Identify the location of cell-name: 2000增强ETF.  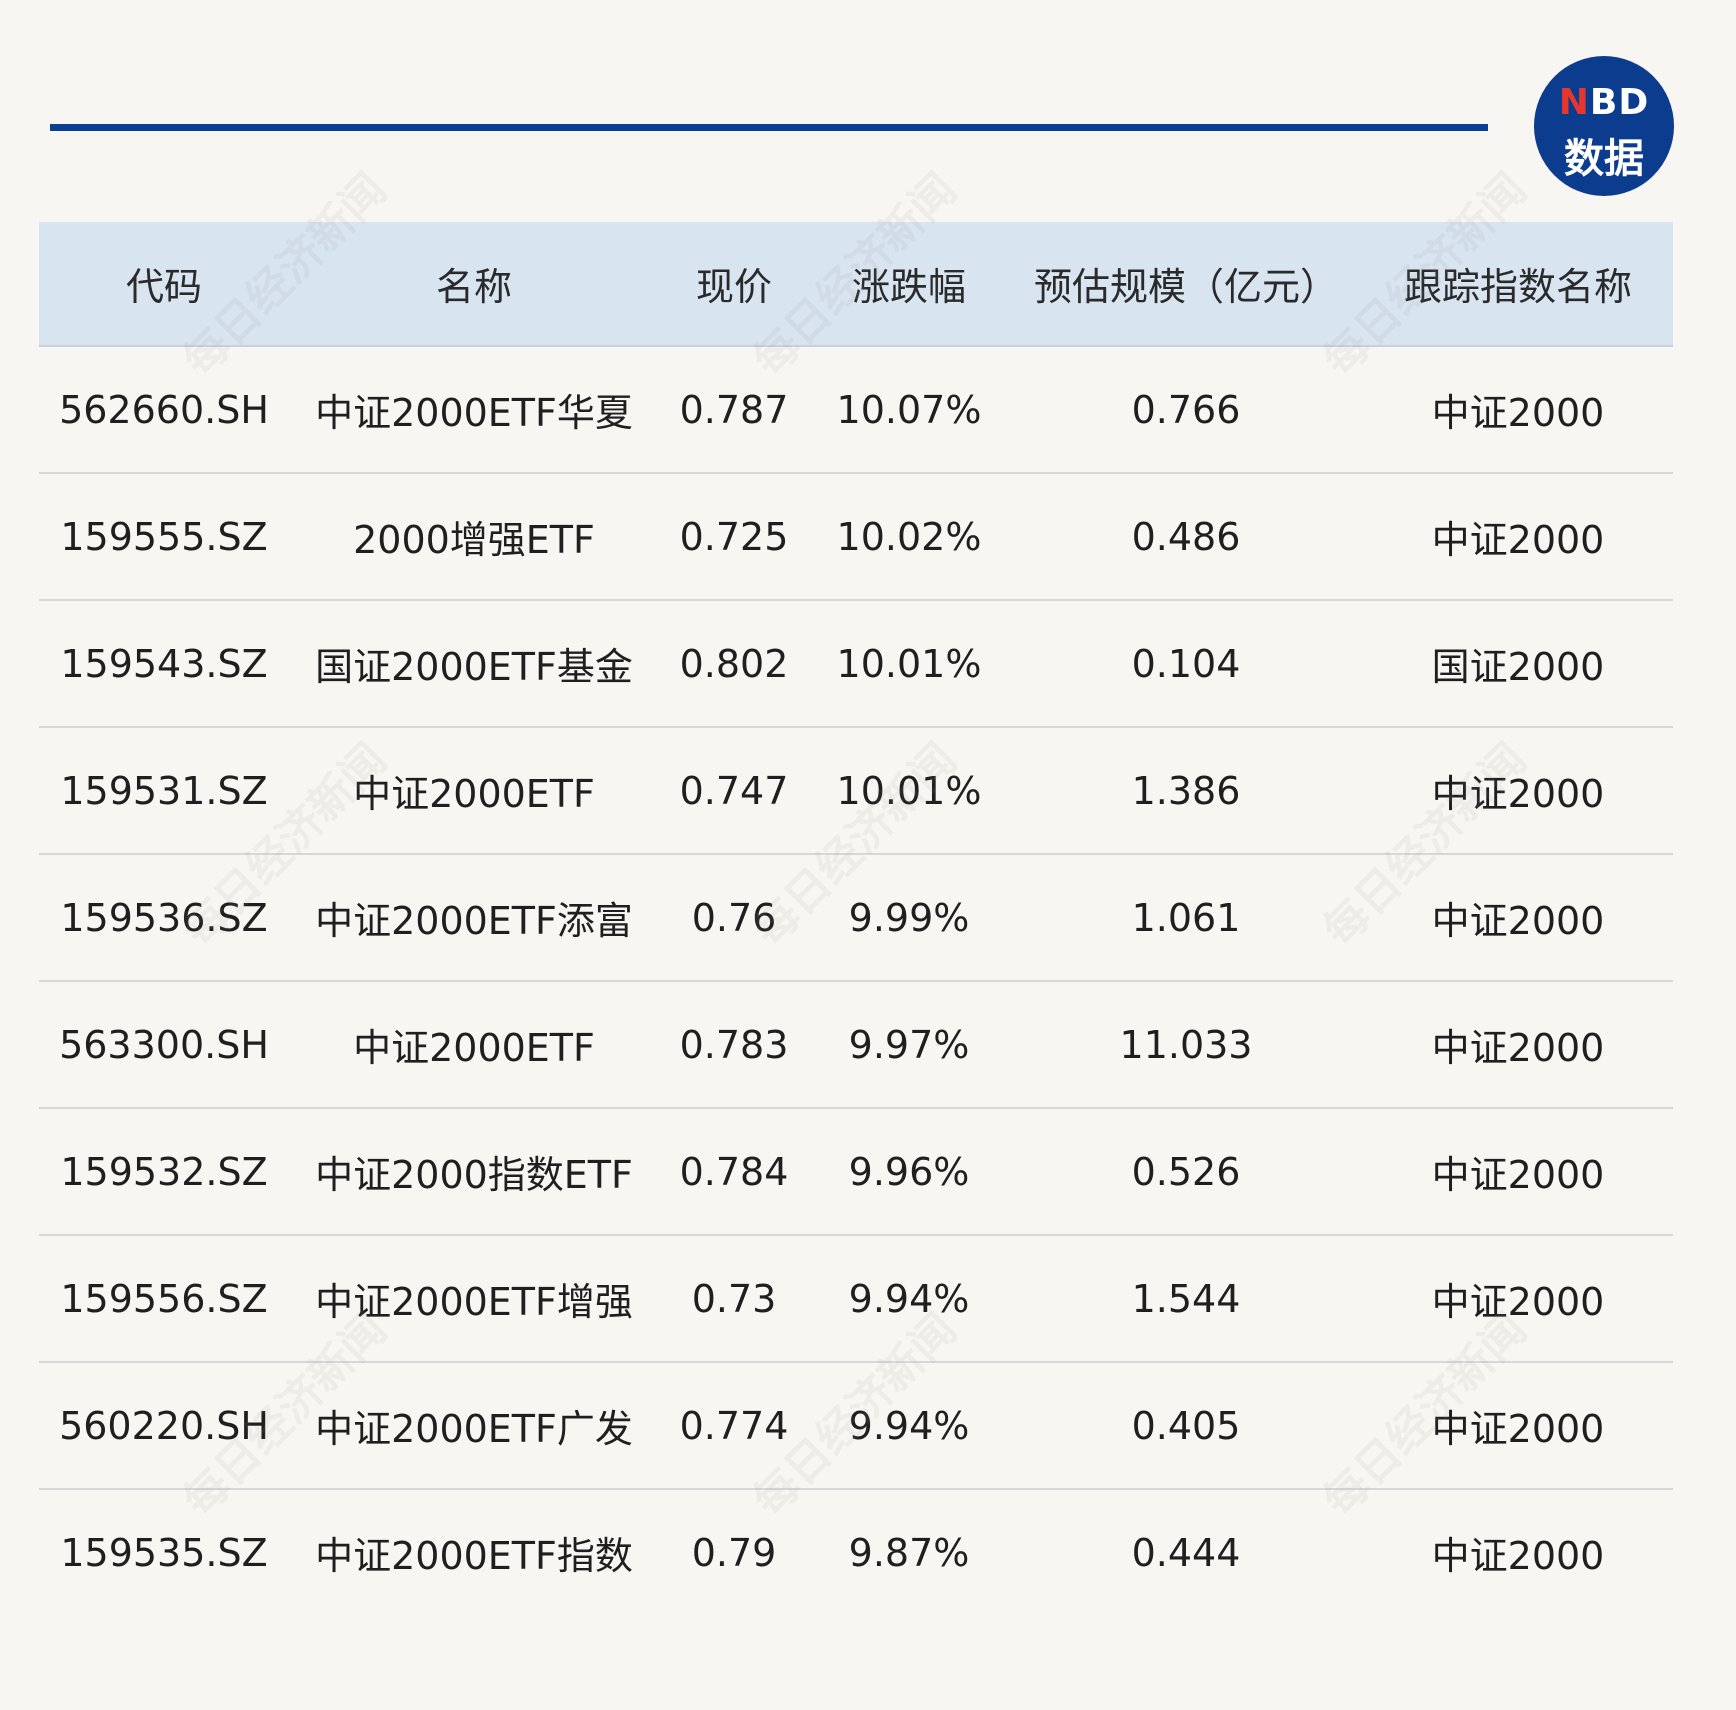
(474, 540).